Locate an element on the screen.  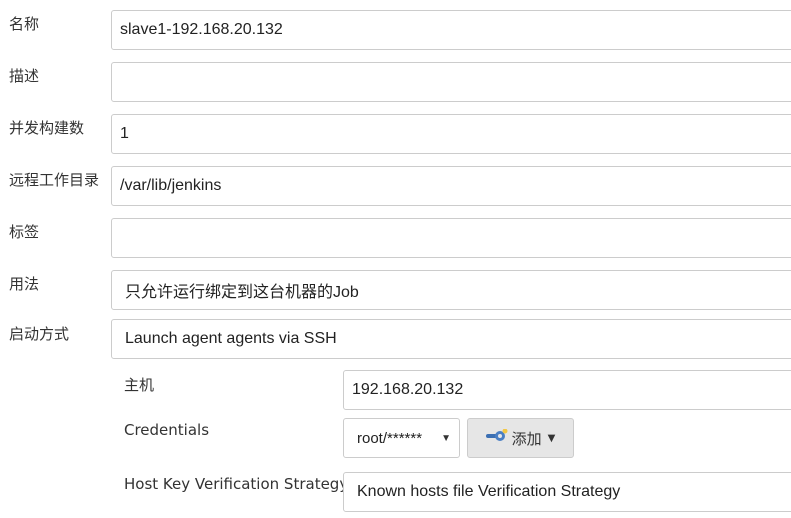
launch-method-select: Launch agent agents via SSH is located at coordinates (451, 339).